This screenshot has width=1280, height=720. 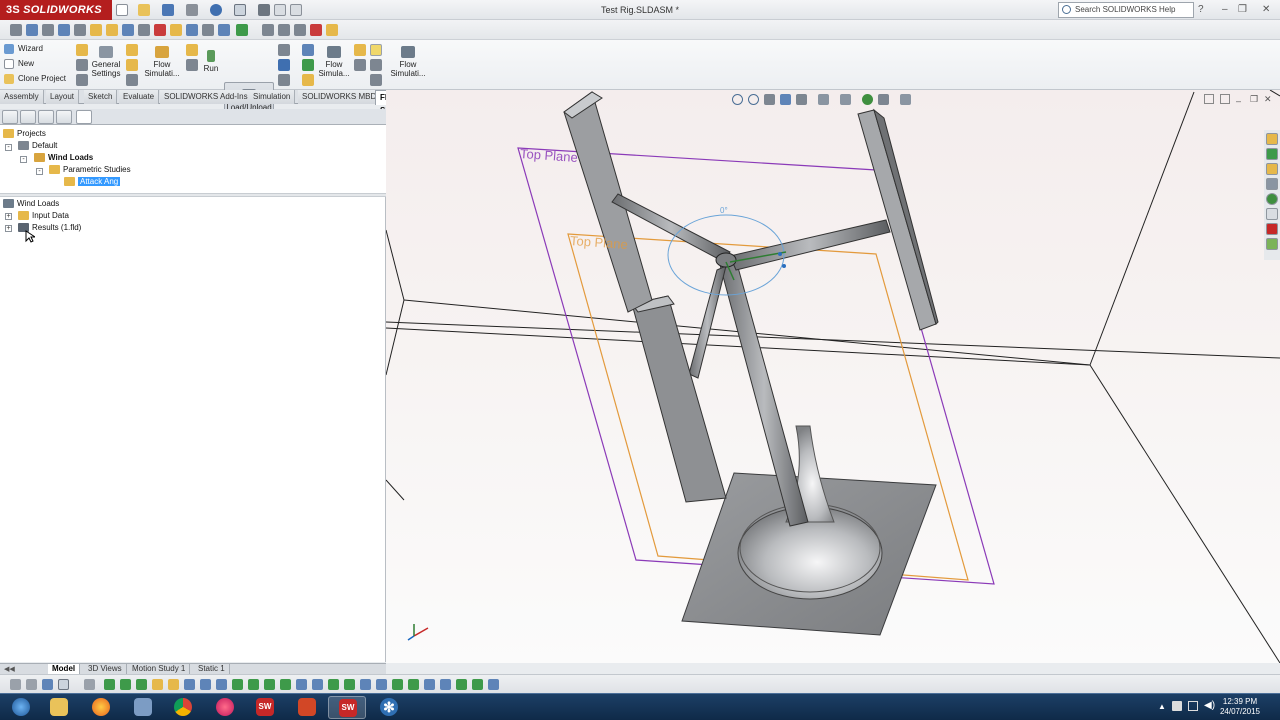 I want to click on tab-layout: Layout, so click(x=63, y=97).